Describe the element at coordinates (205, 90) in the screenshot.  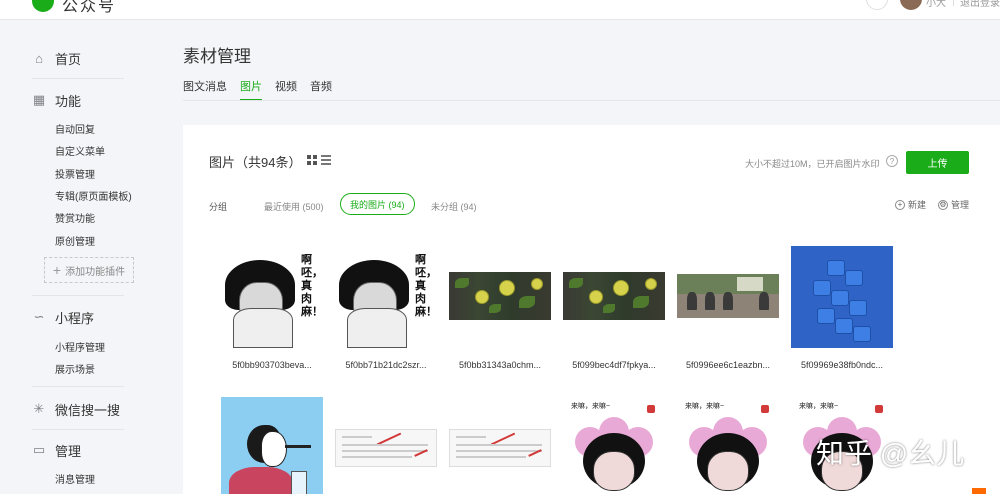
I see `tab-articles: 图文消息` at that location.